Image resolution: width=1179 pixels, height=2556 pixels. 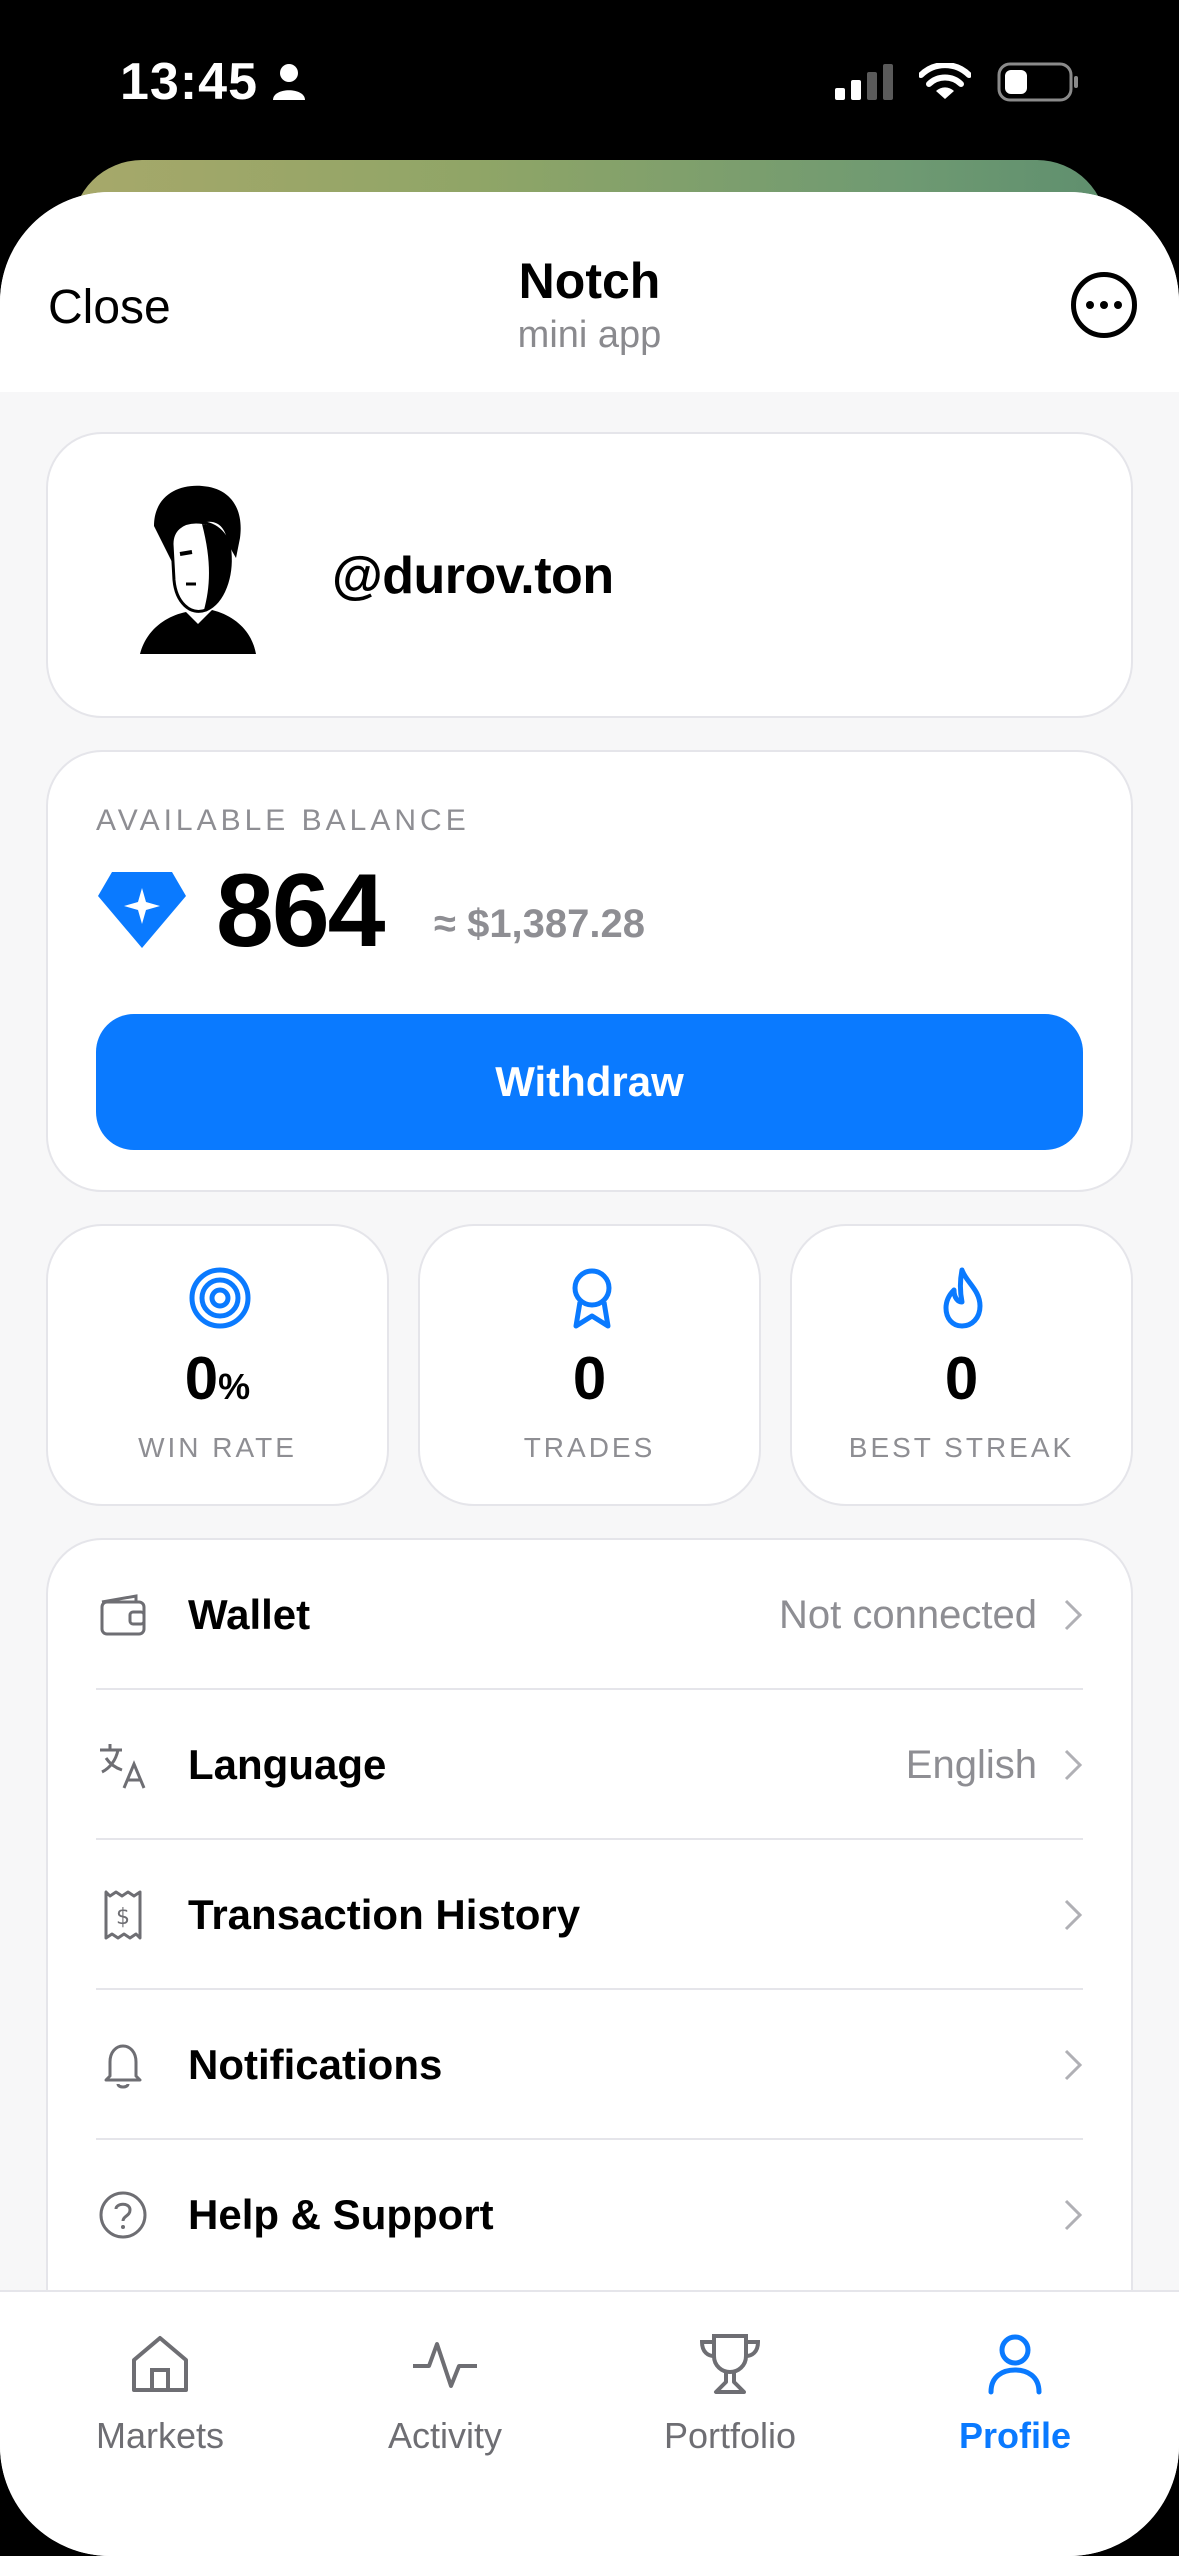 I want to click on tab-profile: Profile, so click(x=1015, y=2392).